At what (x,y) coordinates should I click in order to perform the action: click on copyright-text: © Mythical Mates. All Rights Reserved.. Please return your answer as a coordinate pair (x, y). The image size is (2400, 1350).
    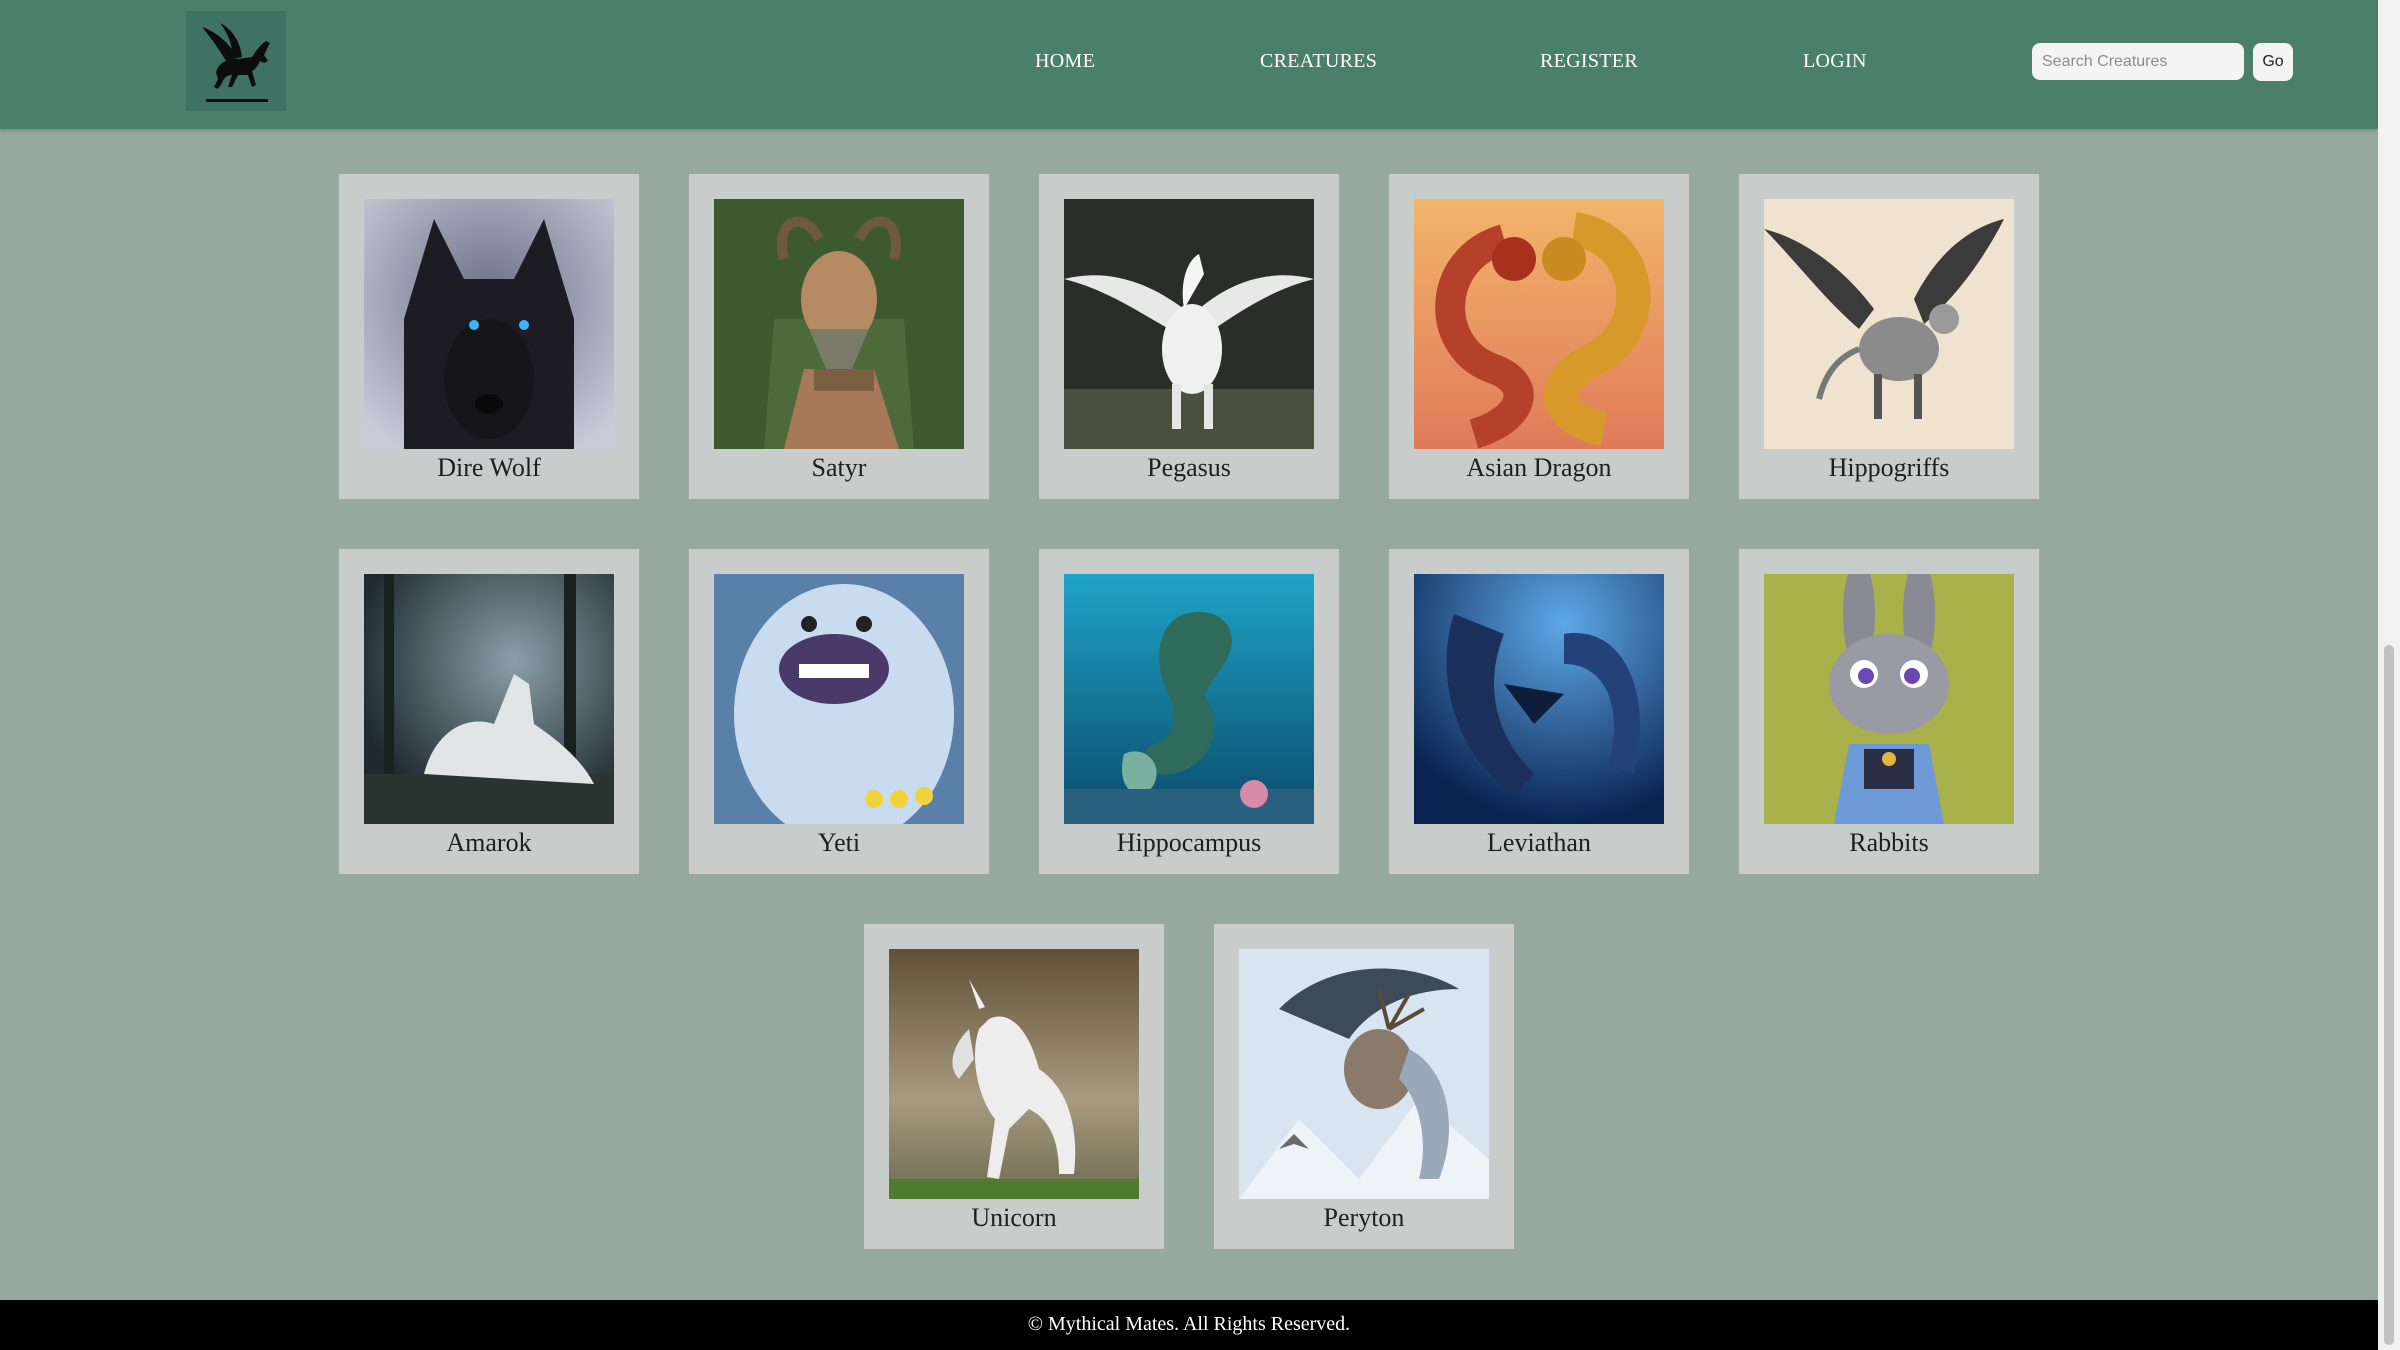
    Looking at the image, I should click on (1189, 1324).